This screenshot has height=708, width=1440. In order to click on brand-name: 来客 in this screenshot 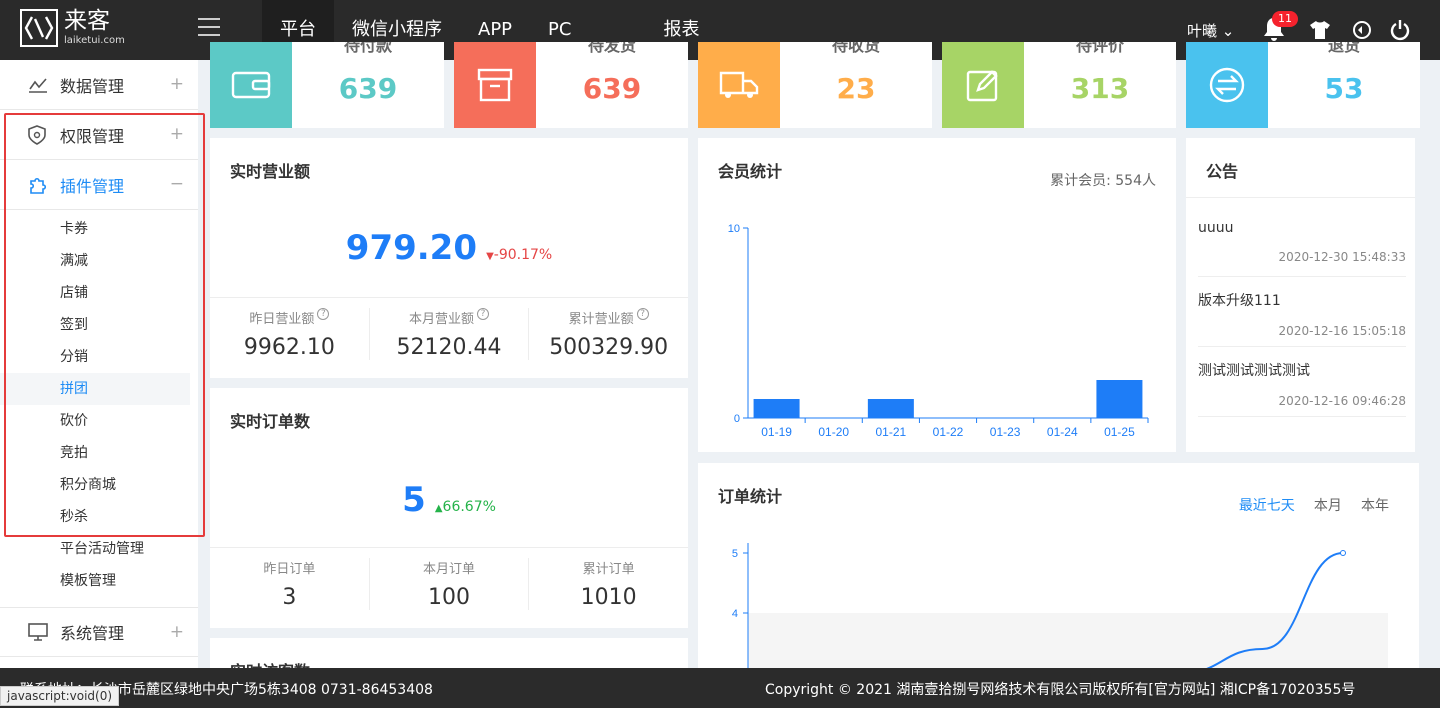, I will do `click(87, 21)`.